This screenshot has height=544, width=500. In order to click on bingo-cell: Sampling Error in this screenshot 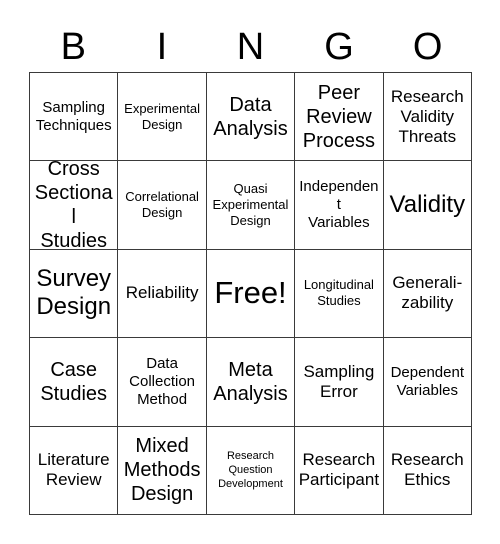, I will do `click(339, 382)`.